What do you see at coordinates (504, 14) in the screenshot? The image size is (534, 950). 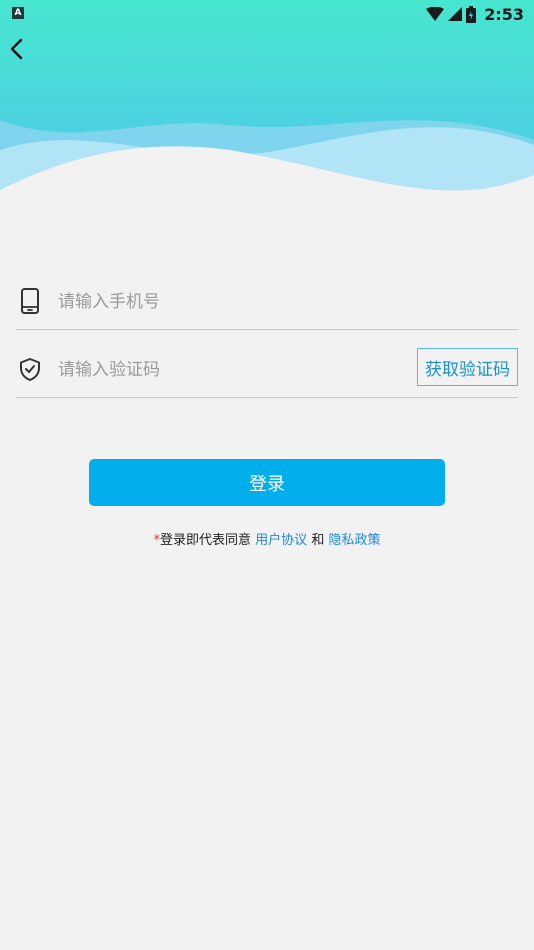 I see `status-time: 2:53` at bounding box center [504, 14].